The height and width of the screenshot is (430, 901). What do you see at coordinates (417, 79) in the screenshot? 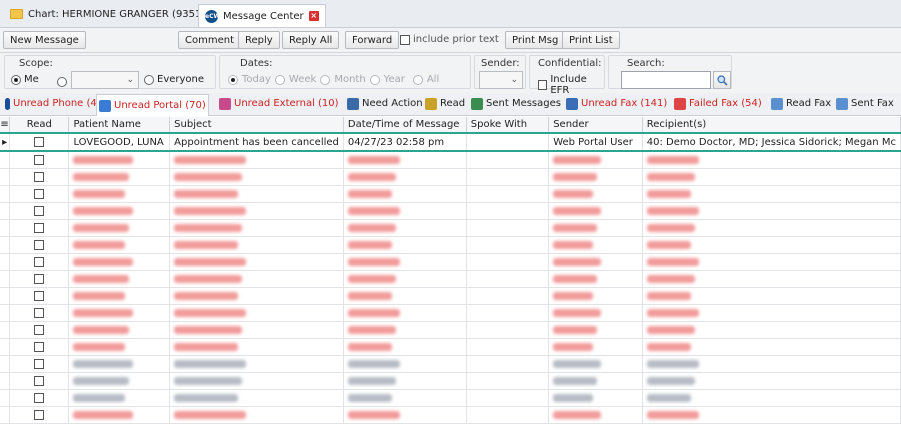
I see `radio-all` at bounding box center [417, 79].